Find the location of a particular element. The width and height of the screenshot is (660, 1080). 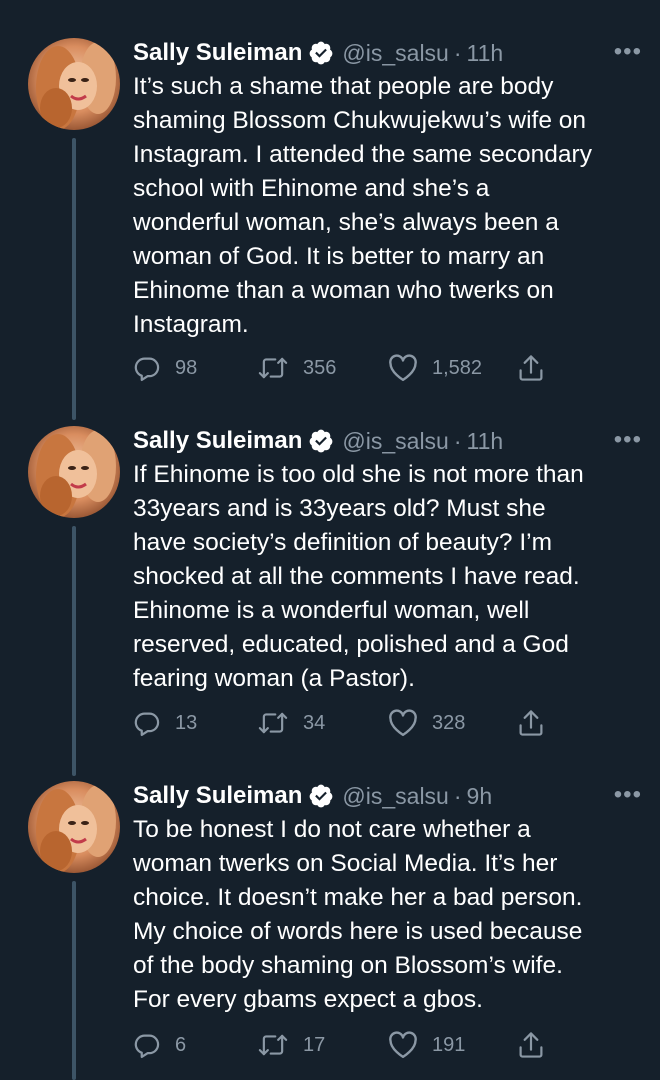

tweet-text-line: 33years and is 33years old? Must she is located at coordinates (339, 508).